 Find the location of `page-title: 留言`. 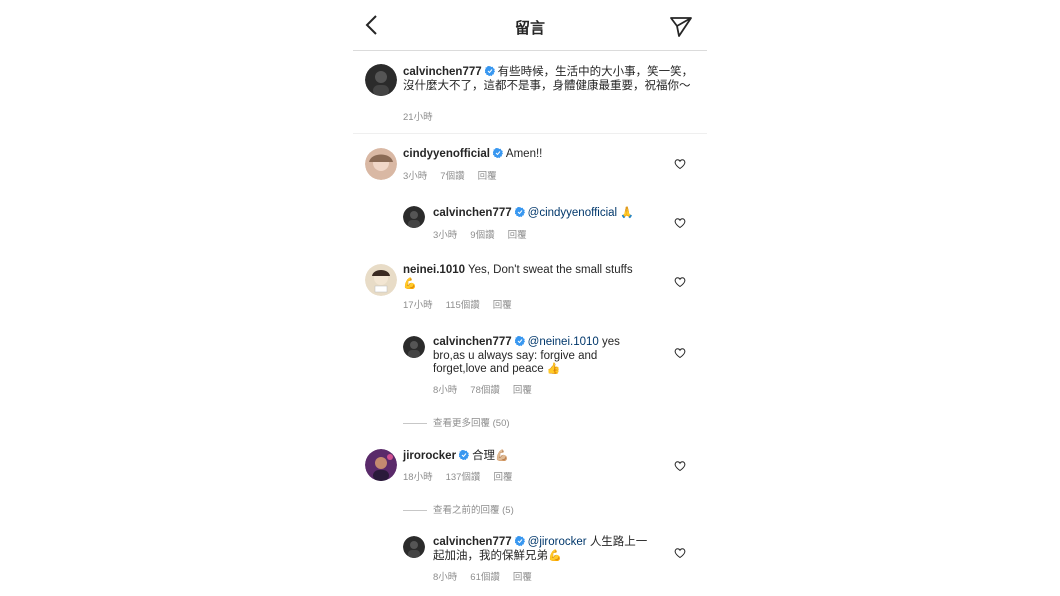

page-title: 留言 is located at coordinates (529, 28).